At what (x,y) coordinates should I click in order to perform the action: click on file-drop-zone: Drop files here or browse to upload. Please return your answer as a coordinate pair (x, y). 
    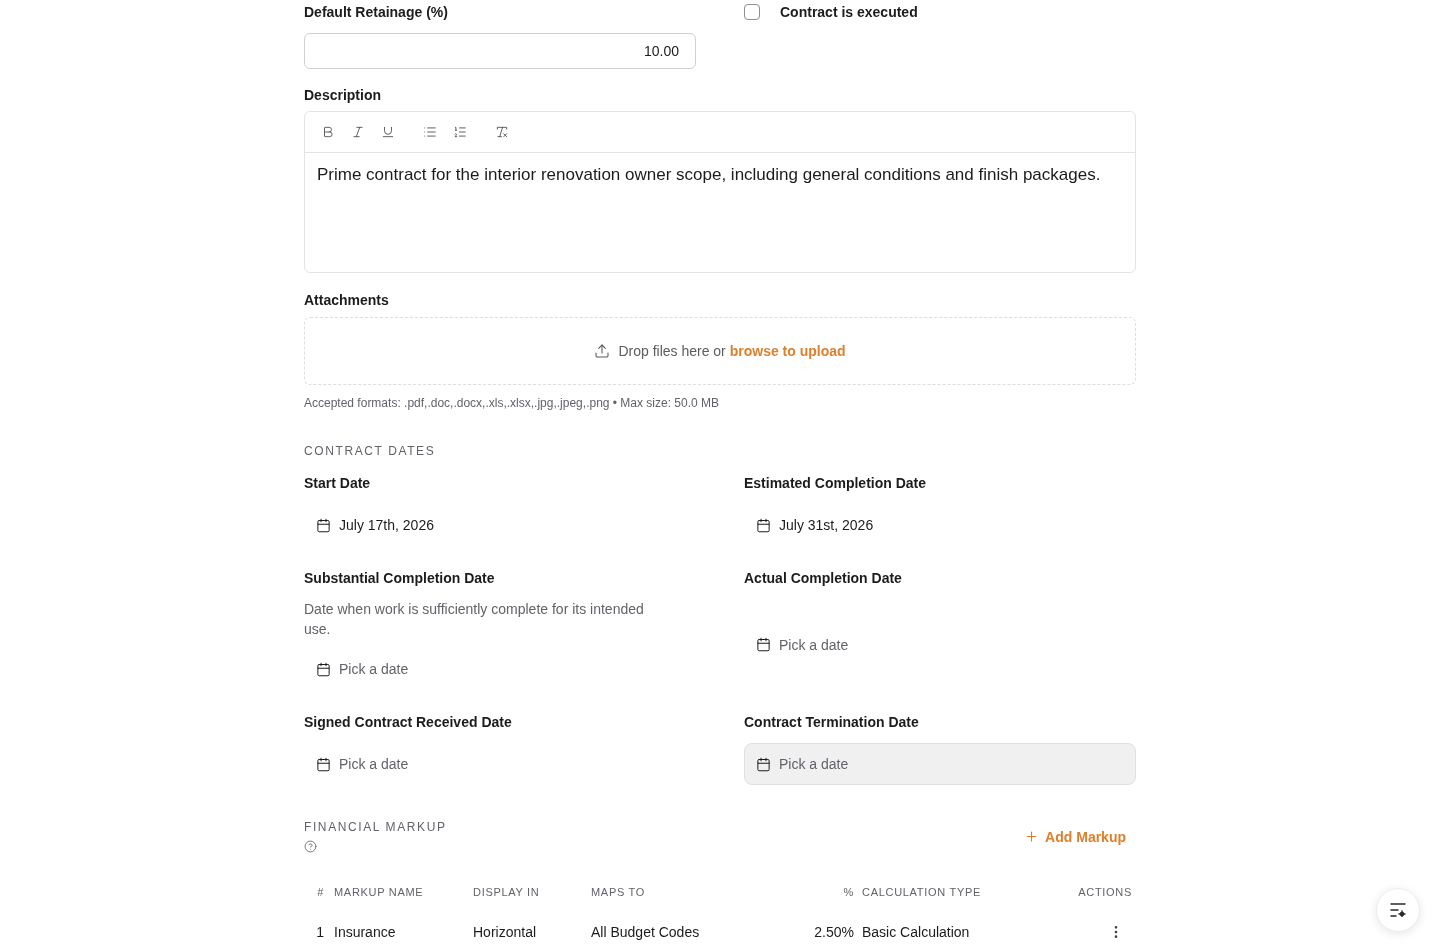
    Looking at the image, I should click on (720, 351).